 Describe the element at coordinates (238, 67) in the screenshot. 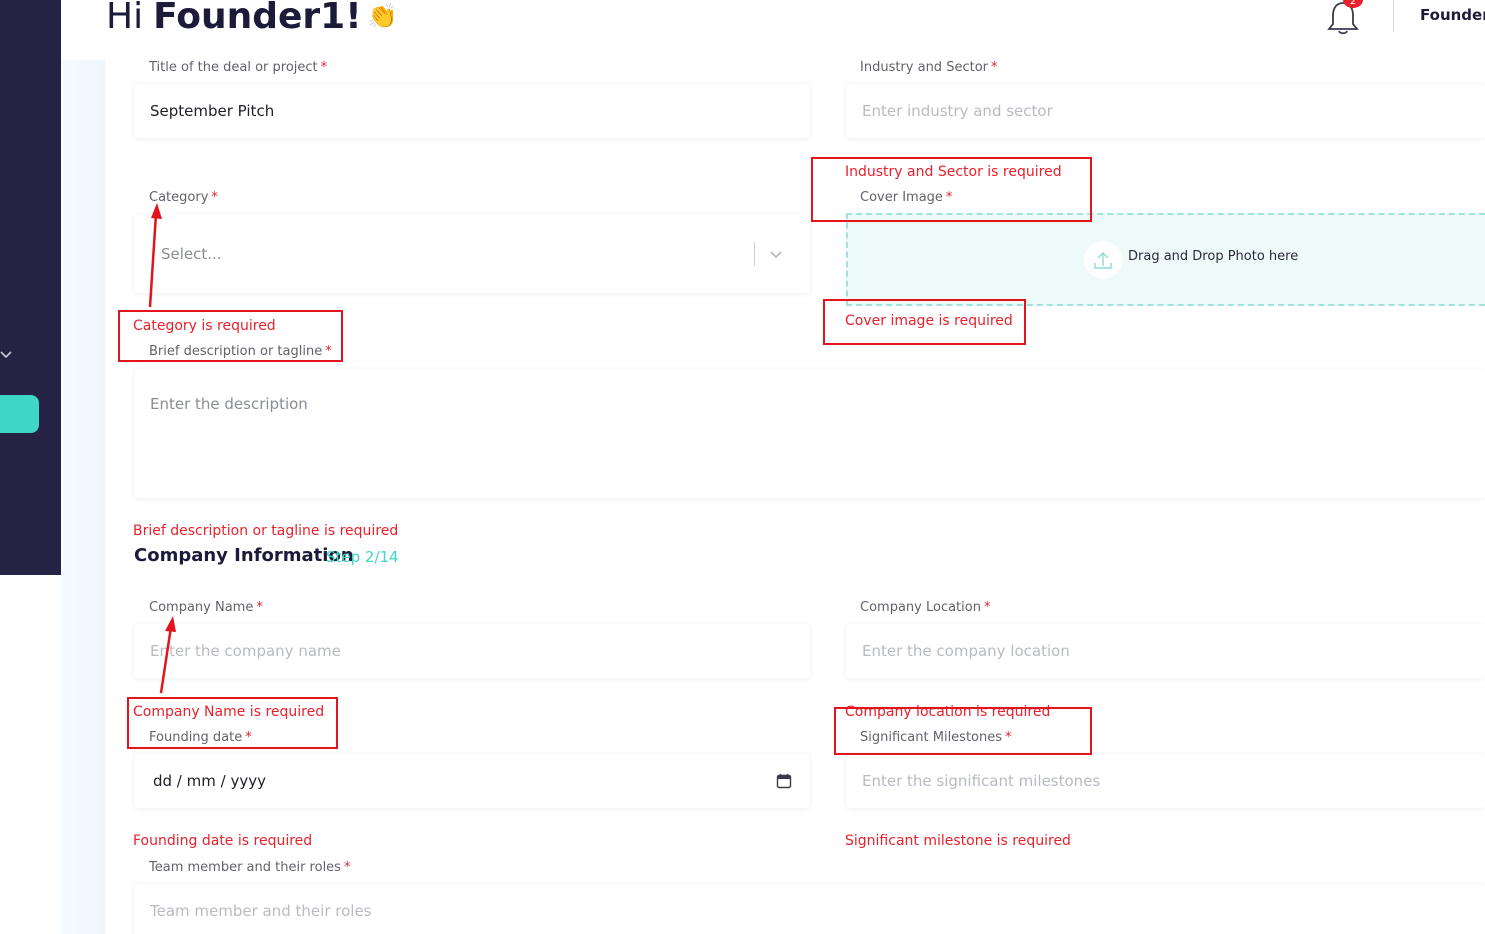

I see `title-label: Title of the deal or project *` at that location.